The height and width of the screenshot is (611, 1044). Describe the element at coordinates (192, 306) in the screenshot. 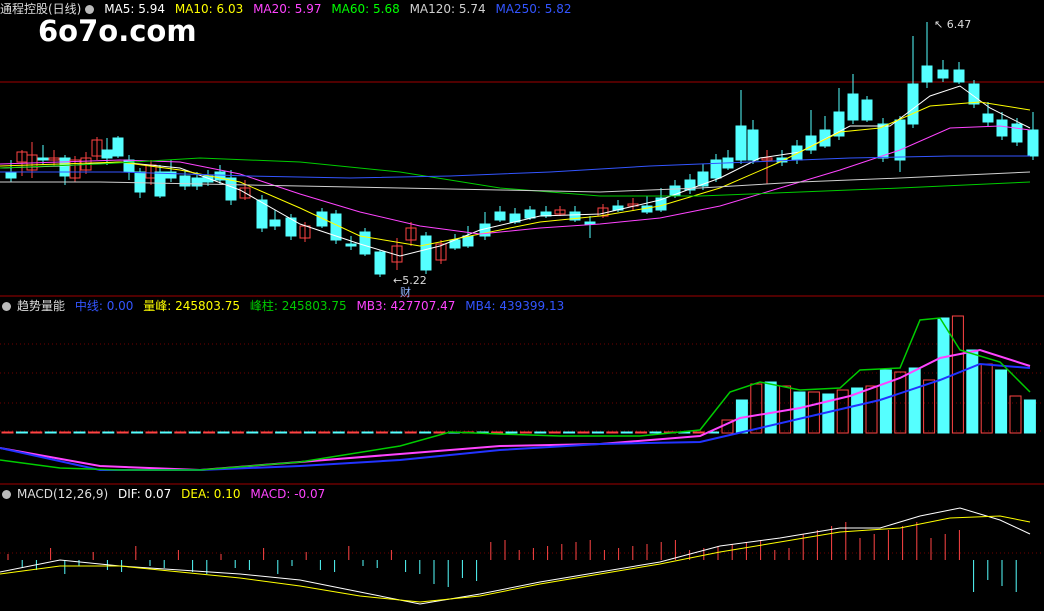

I see `vol-peak-label: 量峰: 245803.75` at that location.